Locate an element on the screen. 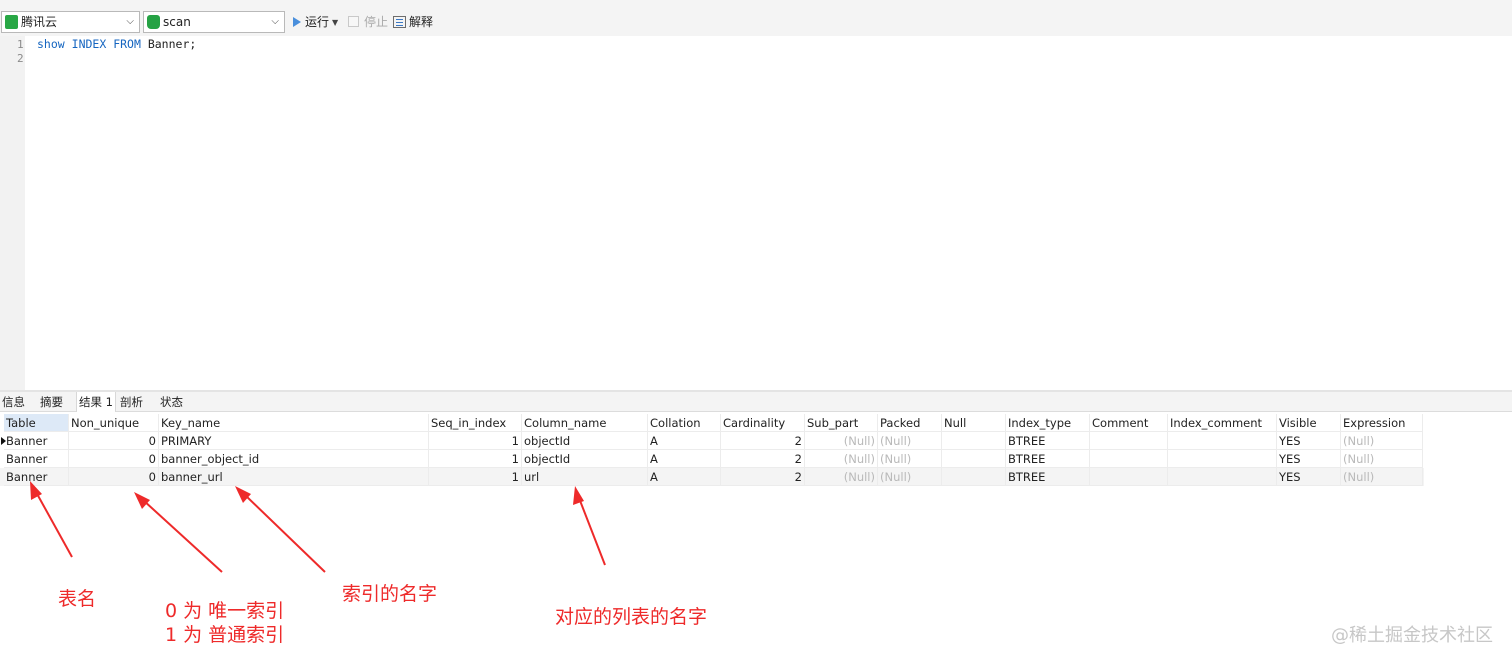 The image size is (1512, 662). watermark: @稀土掘金技术社区 is located at coordinates (1412, 635).